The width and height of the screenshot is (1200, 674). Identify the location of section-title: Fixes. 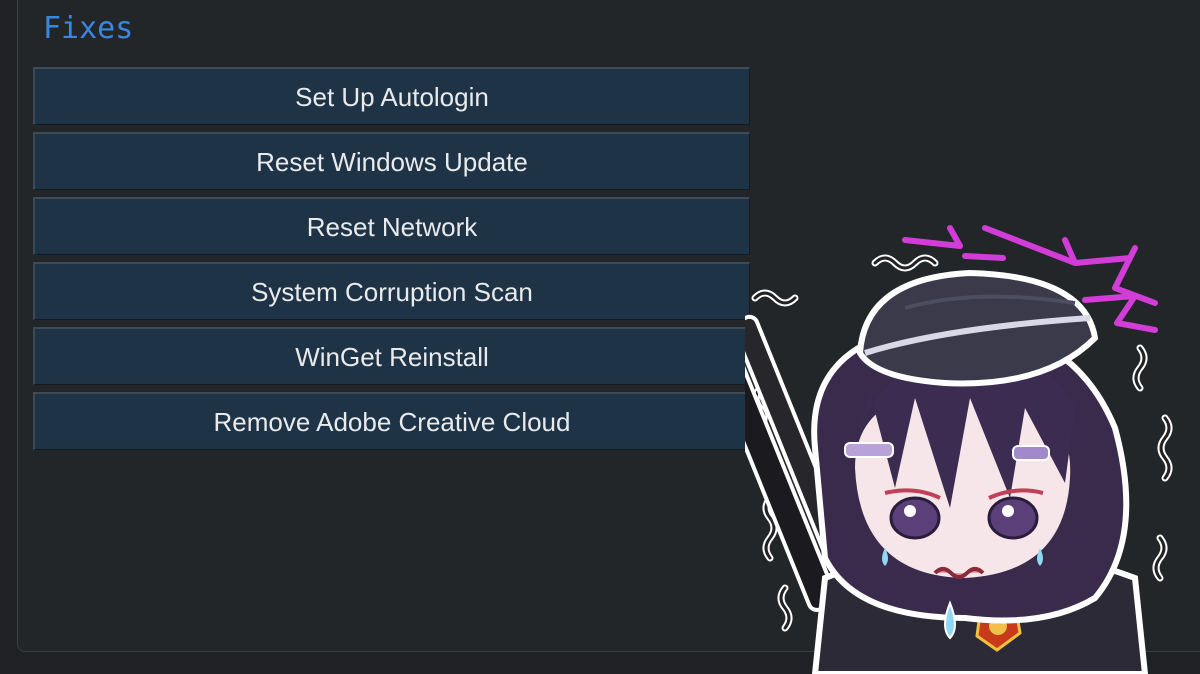
(88, 28).